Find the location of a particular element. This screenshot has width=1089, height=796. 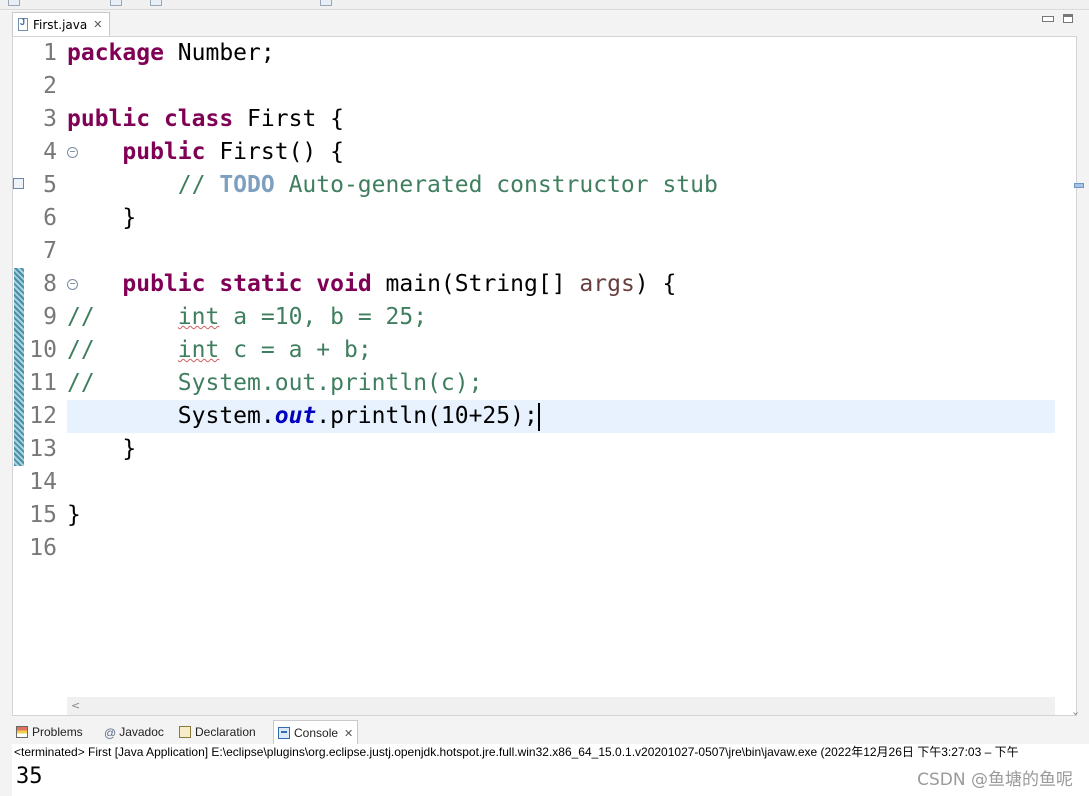

line-number: 7 is located at coordinates (50, 251).